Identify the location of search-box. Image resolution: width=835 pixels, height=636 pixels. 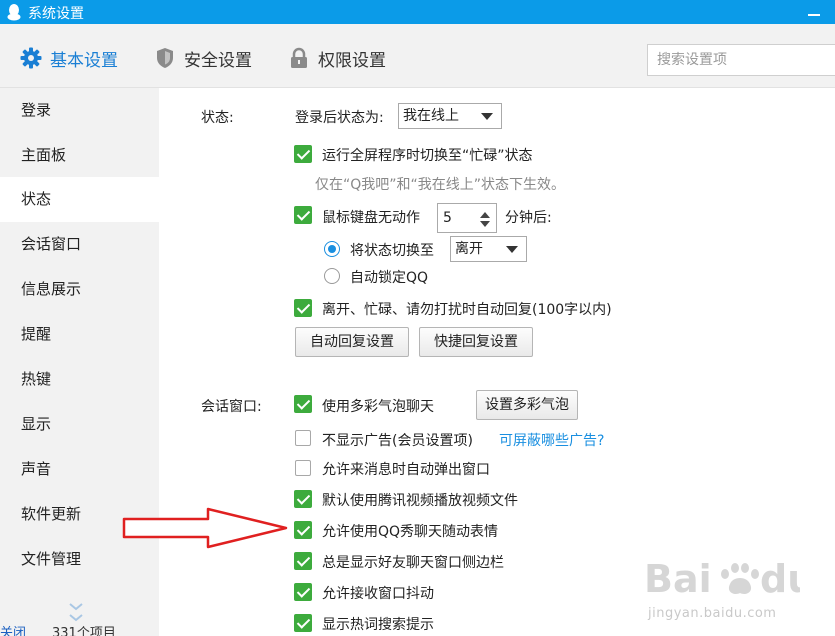
(741, 60).